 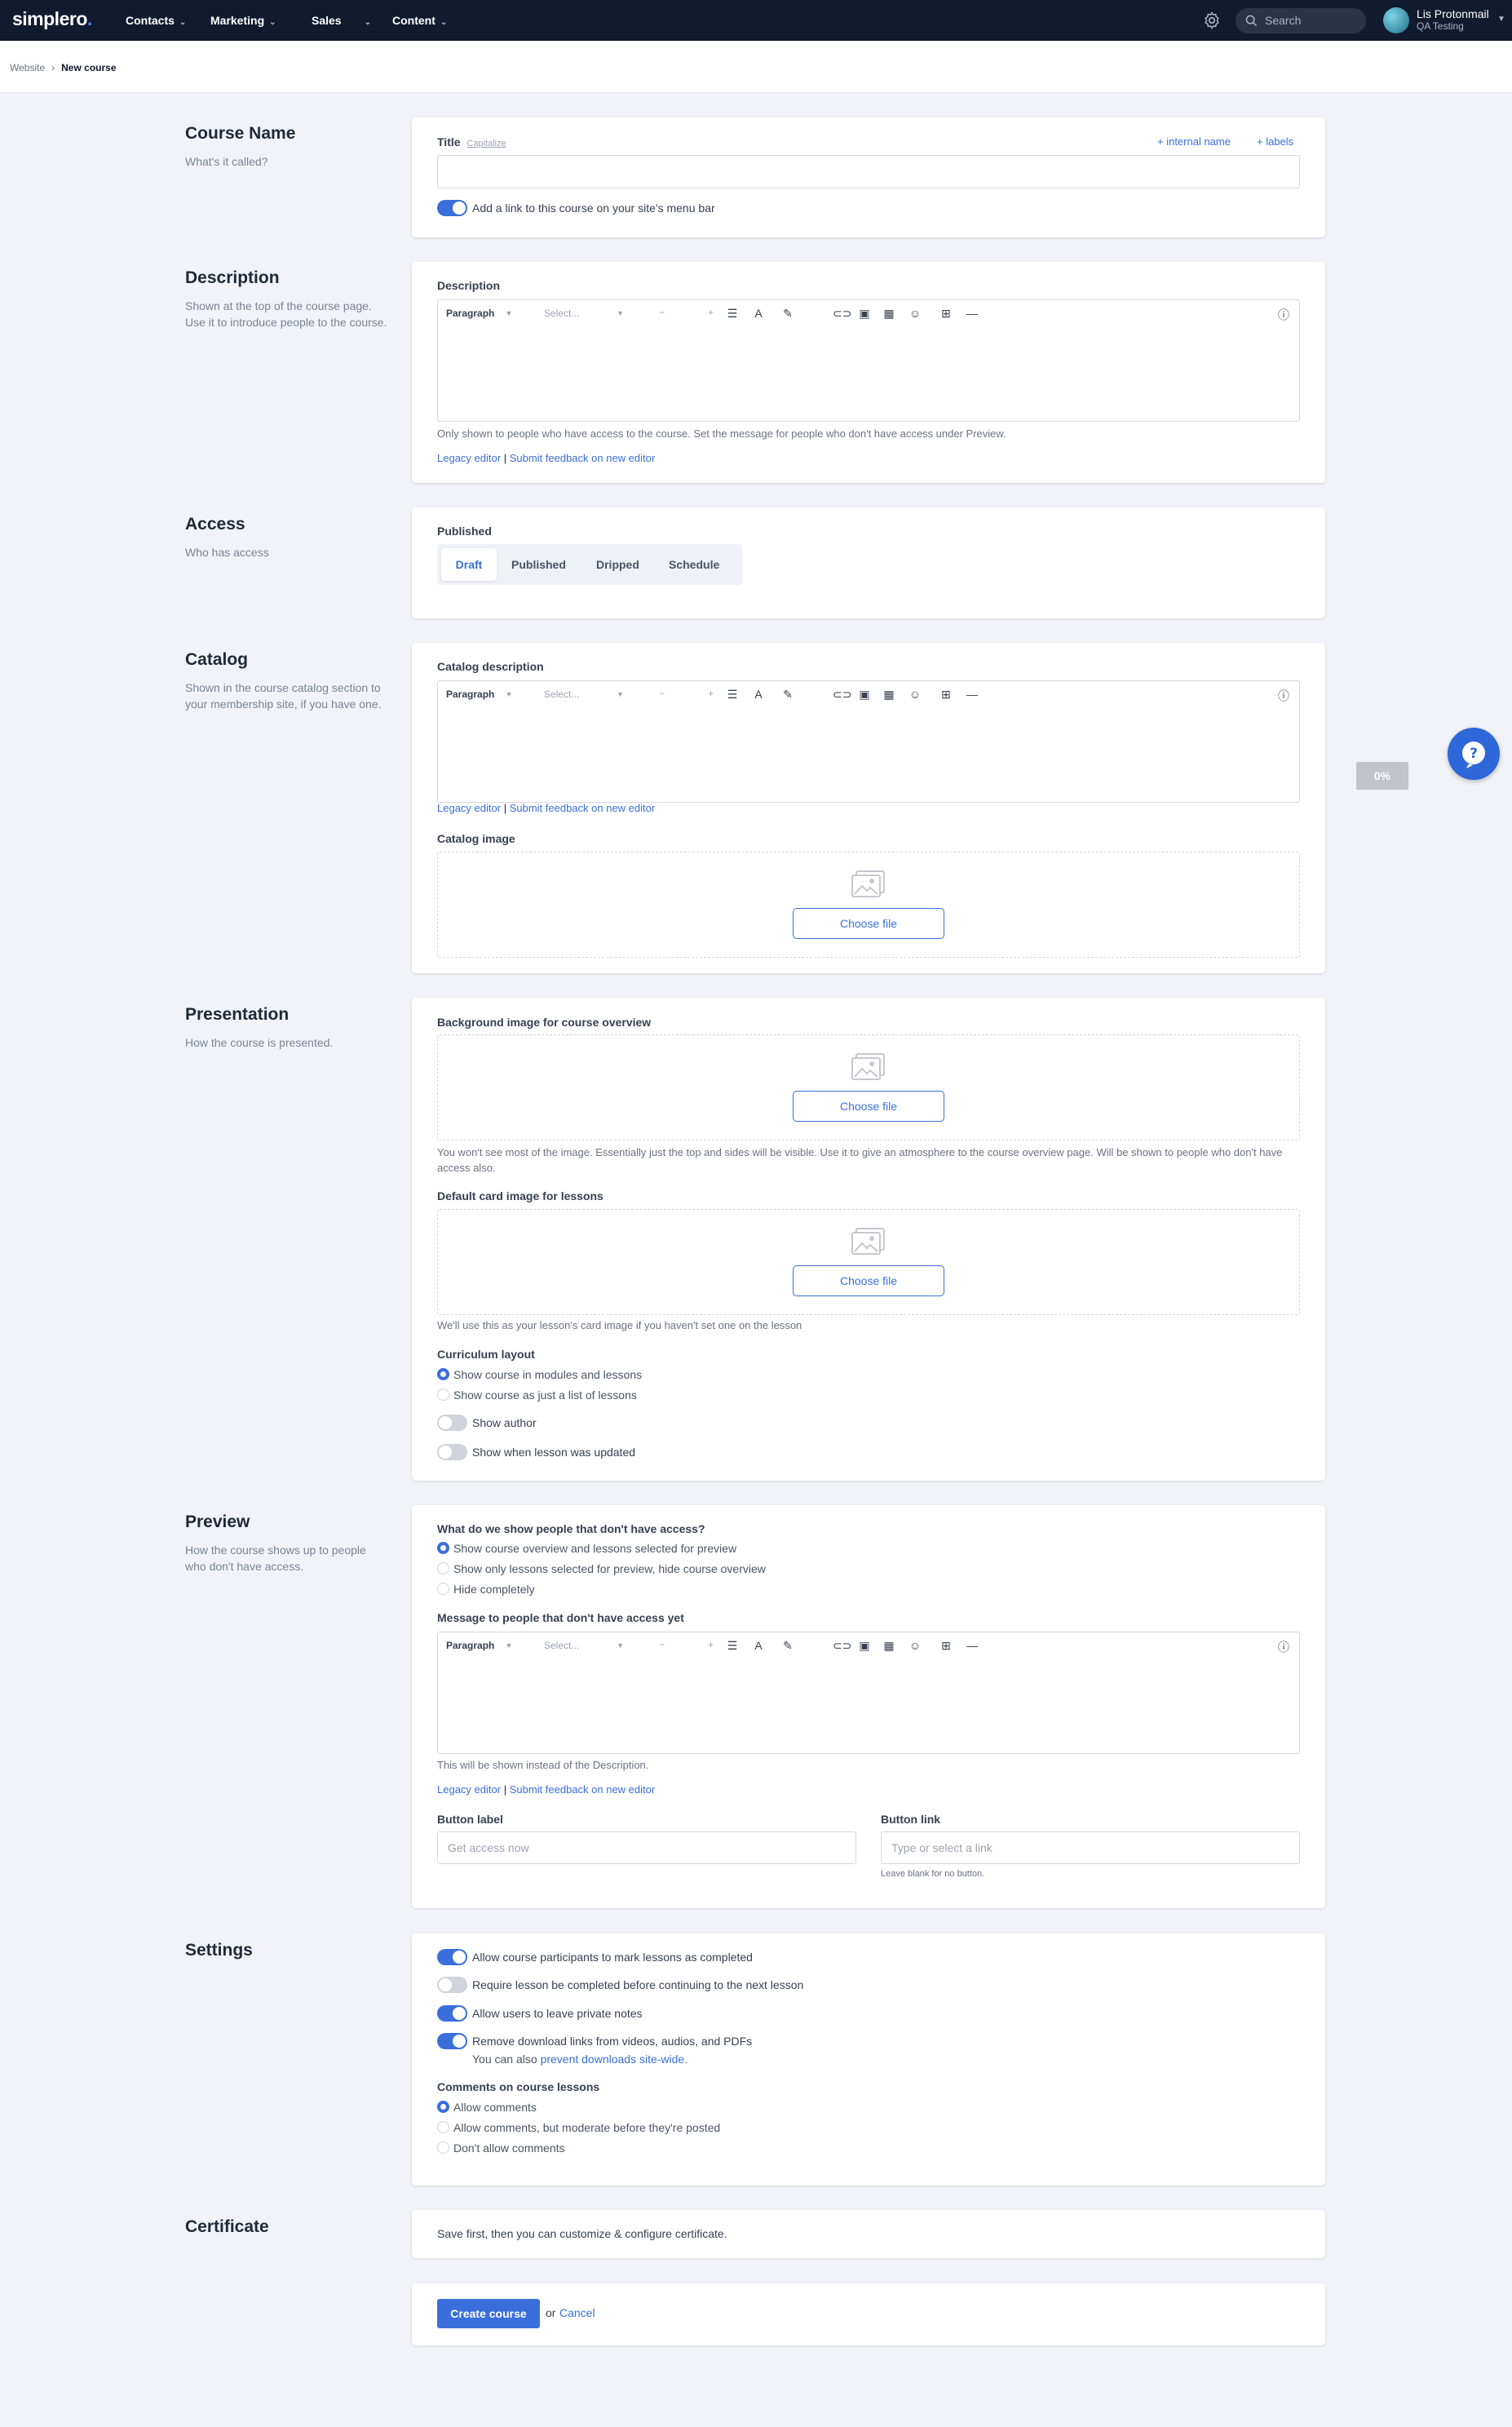 What do you see at coordinates (868, 905) in the screenshot?
I see `catalog-image-dropzone: Choose file` at bounding box center [868, 905].